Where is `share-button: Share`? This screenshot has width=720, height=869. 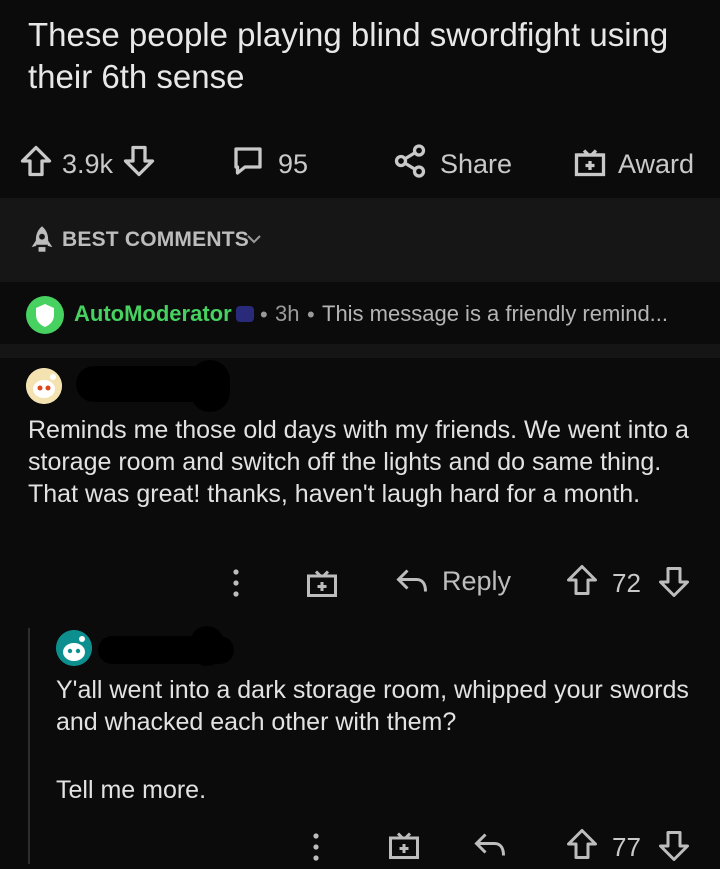 share-button: Share is located at coordinates (452, 164).